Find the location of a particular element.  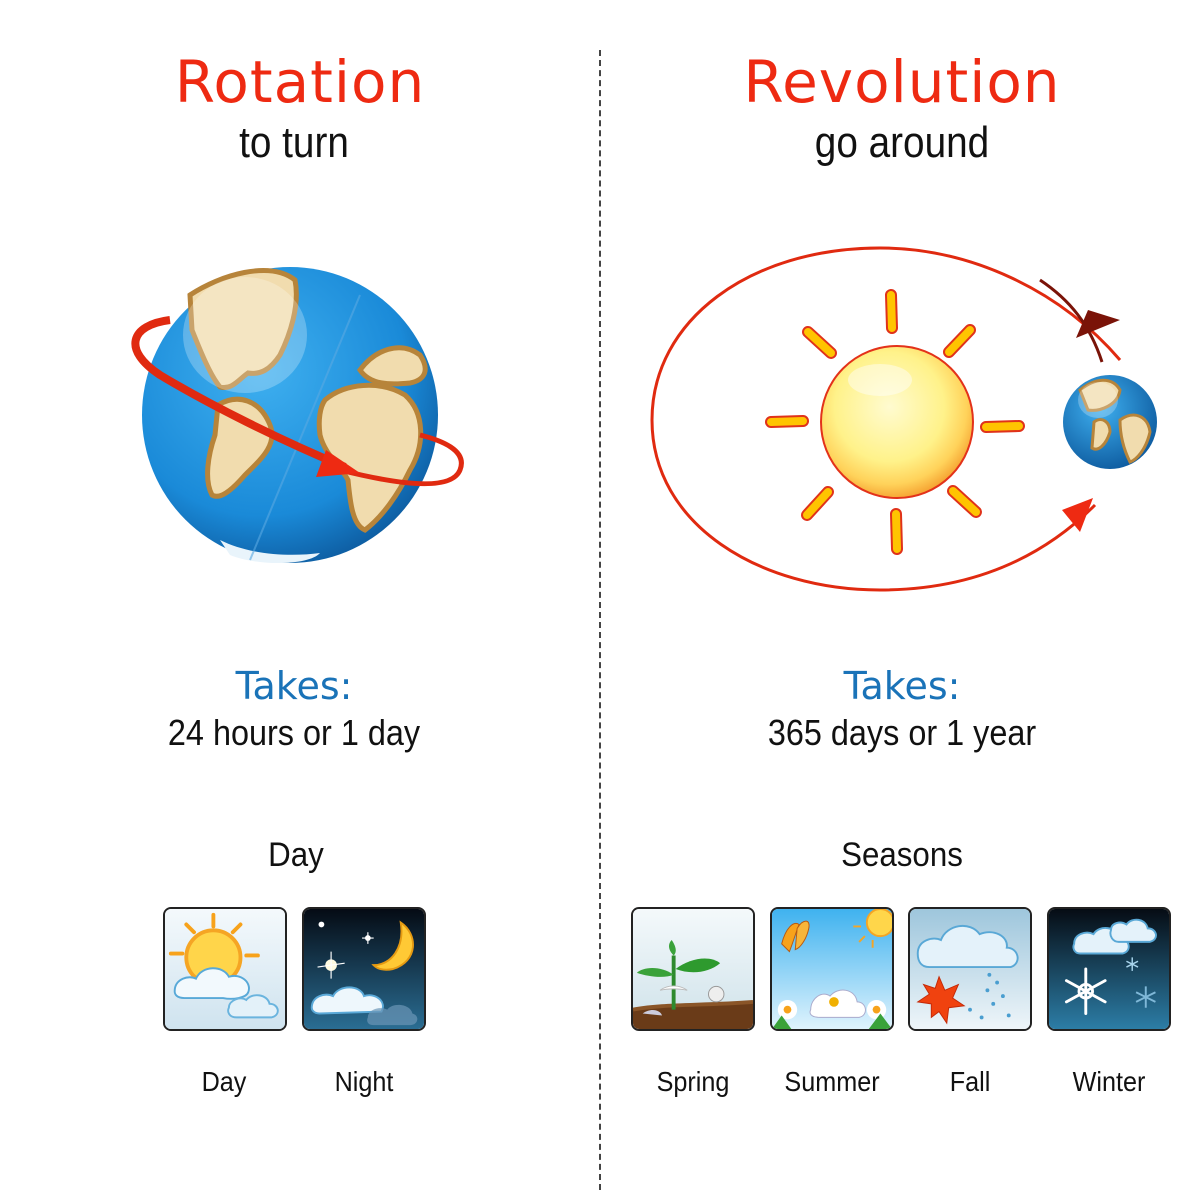

revolution-title: Revolution is located at coordinates (902, 82).